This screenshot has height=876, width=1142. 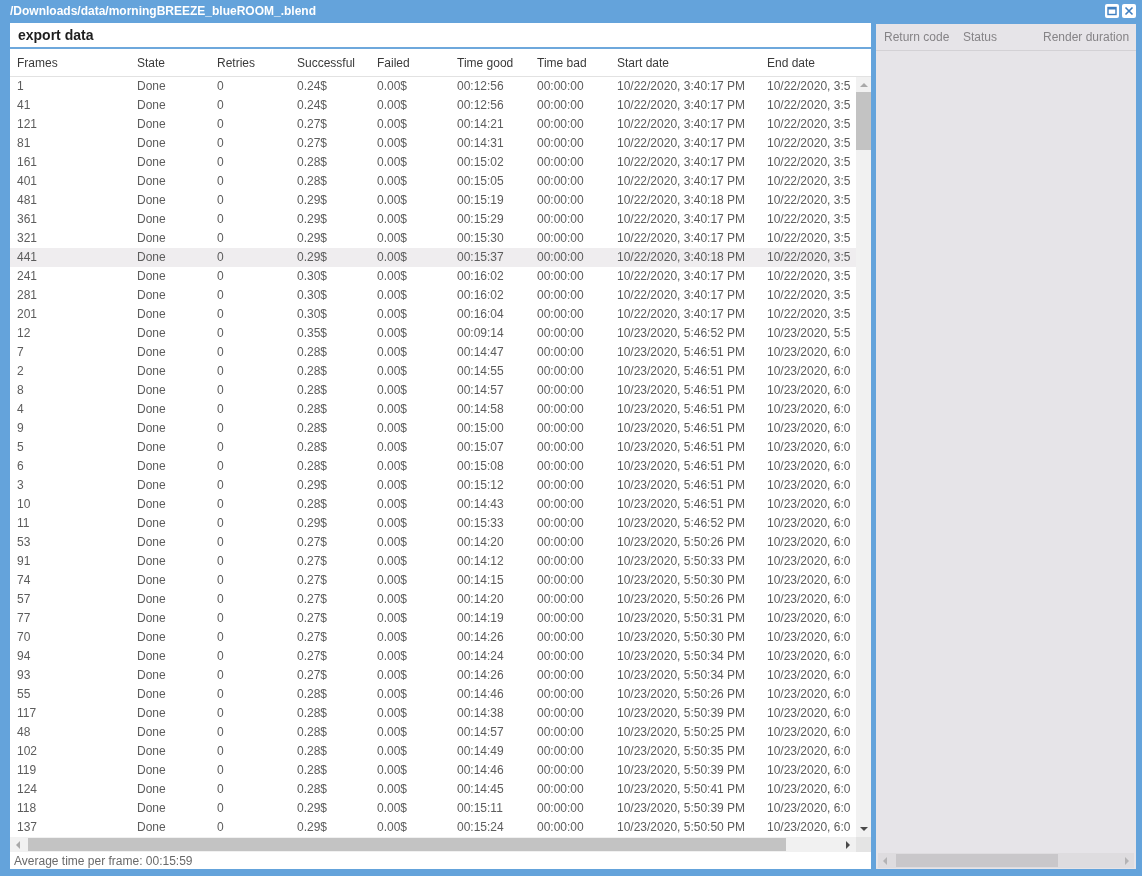 I want to click on table-cell: 10/22/2020, 3:40:17 PM, so click(x=681, y=181).